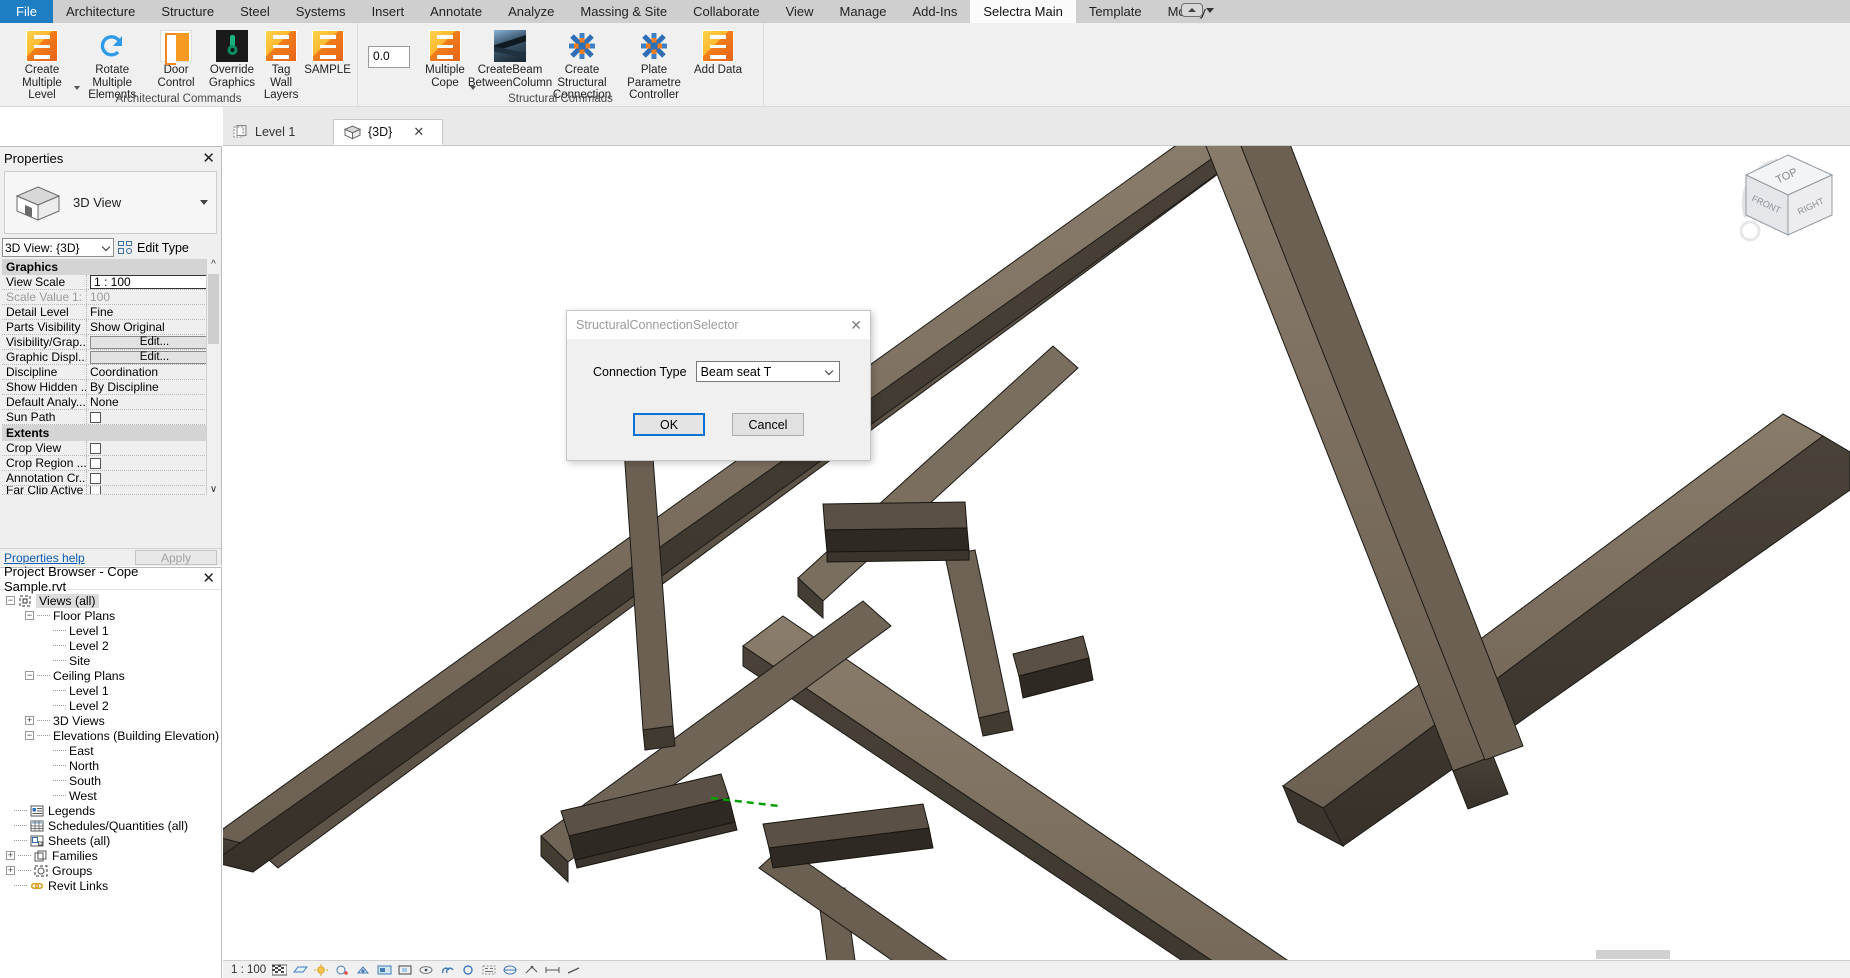 Image resolution: width=1850 pixels, height=978 pixels. I want to click on tab-insert: Insert, so click(388, 11).